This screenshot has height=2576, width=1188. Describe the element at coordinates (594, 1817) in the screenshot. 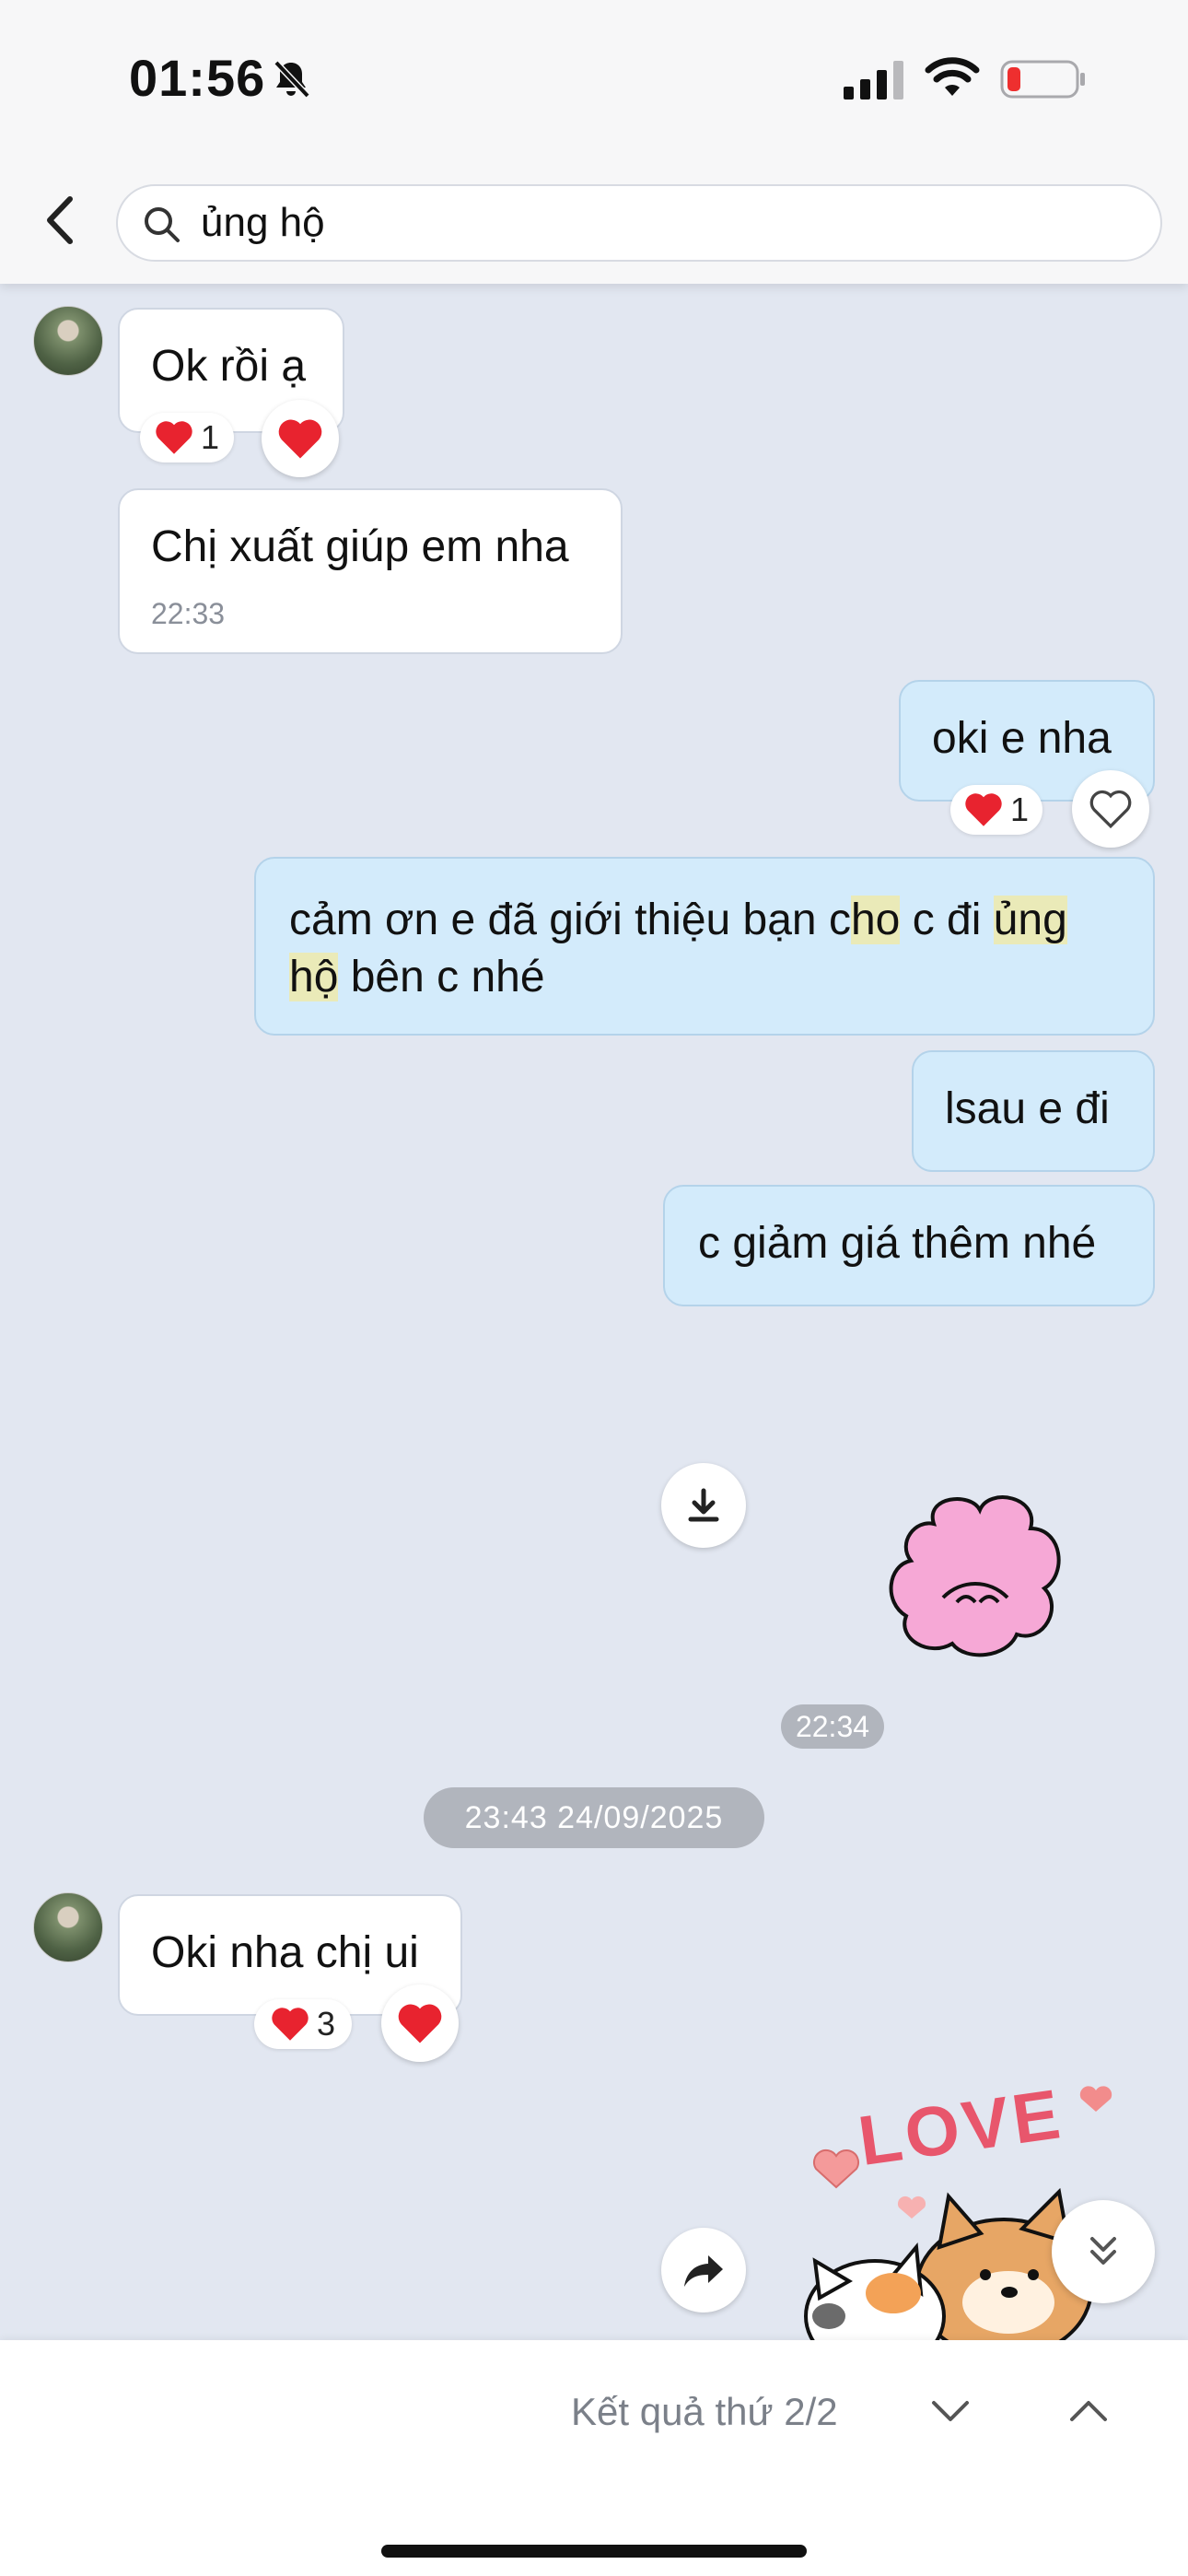

I see `date-separator: 23:43 24/09/2025` at that location.